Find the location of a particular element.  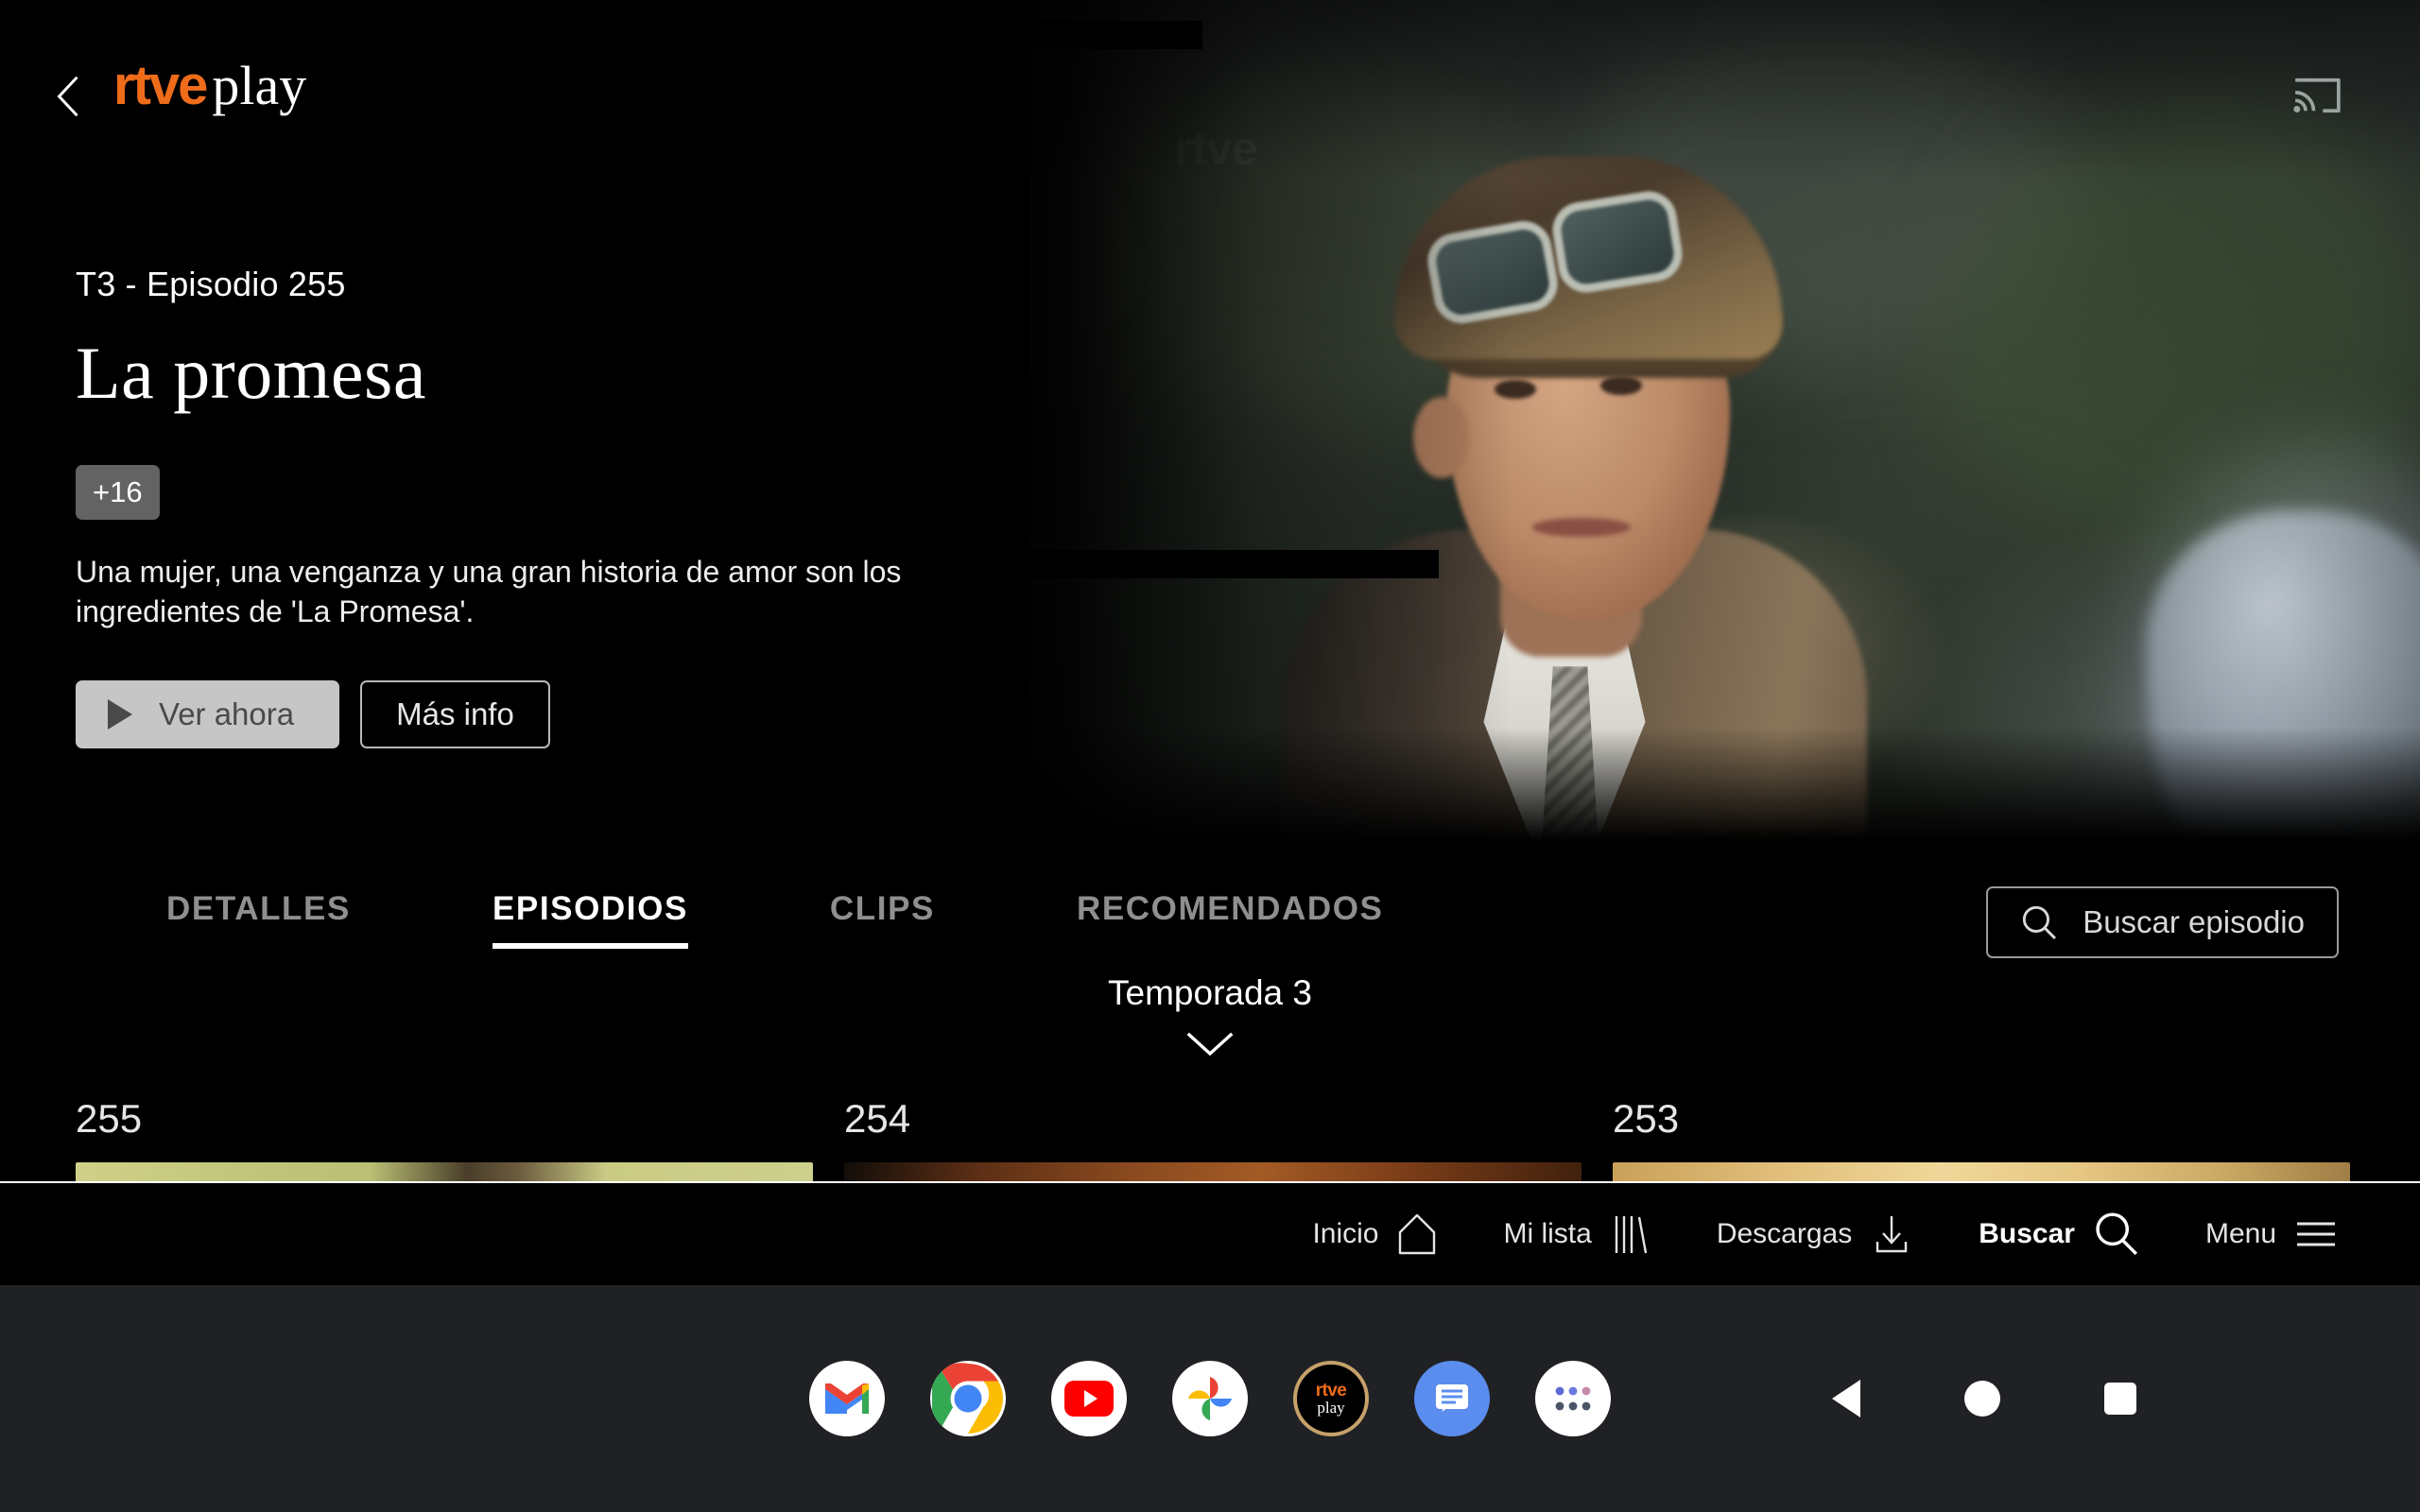

dock-icon-app-drawer is located at coordinates (1573, 1398).